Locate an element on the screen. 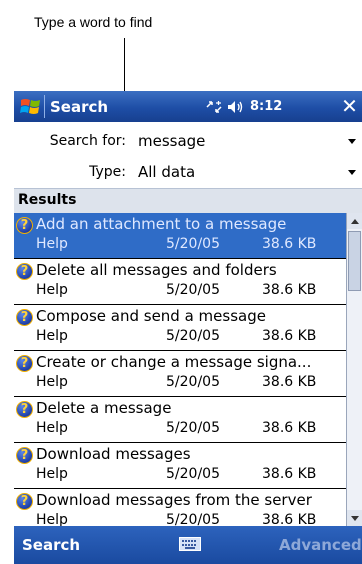 This screenshot has height=564, width=362. clock: 8:12 is located at coordinates (266, 106).